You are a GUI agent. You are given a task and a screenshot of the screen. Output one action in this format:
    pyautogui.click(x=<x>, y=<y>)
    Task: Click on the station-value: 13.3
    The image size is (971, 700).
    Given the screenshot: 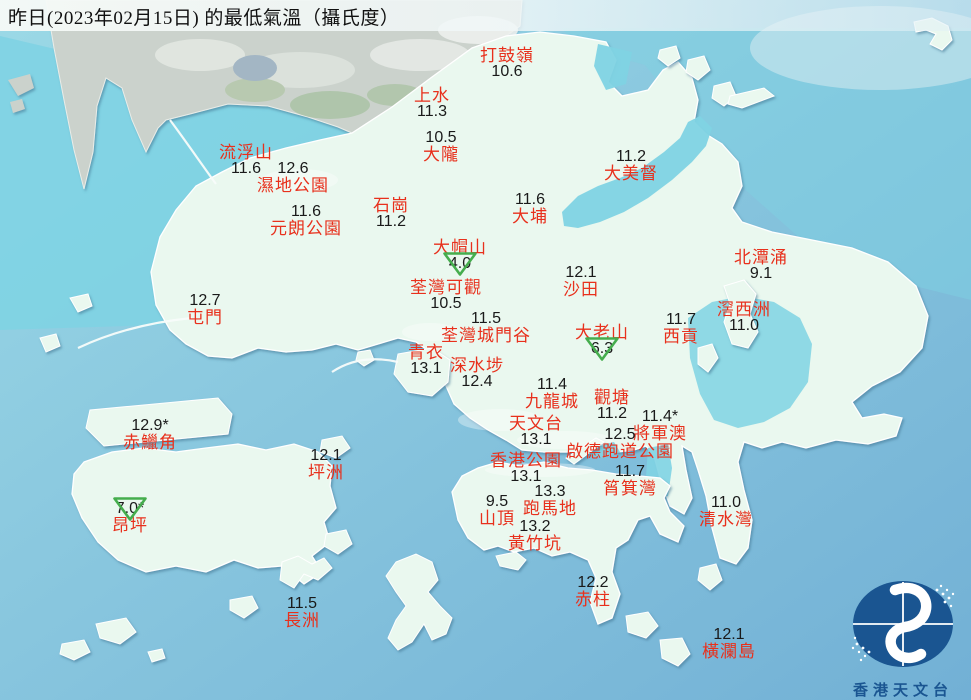 What is the action you would take?
    pyautogui.click(x=550, y=491)
    